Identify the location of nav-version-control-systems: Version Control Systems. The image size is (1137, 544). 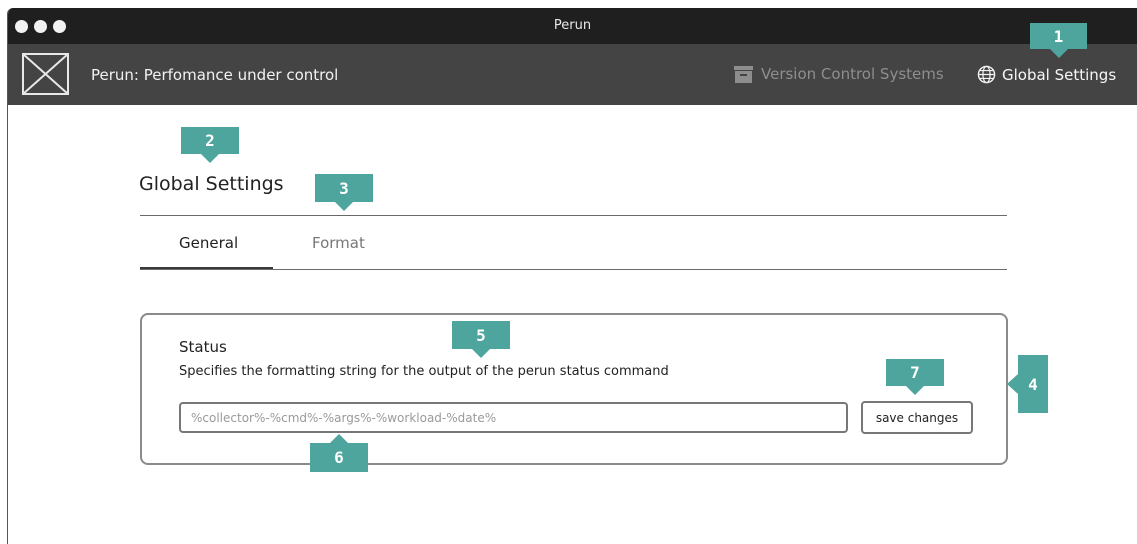
(839, 74).